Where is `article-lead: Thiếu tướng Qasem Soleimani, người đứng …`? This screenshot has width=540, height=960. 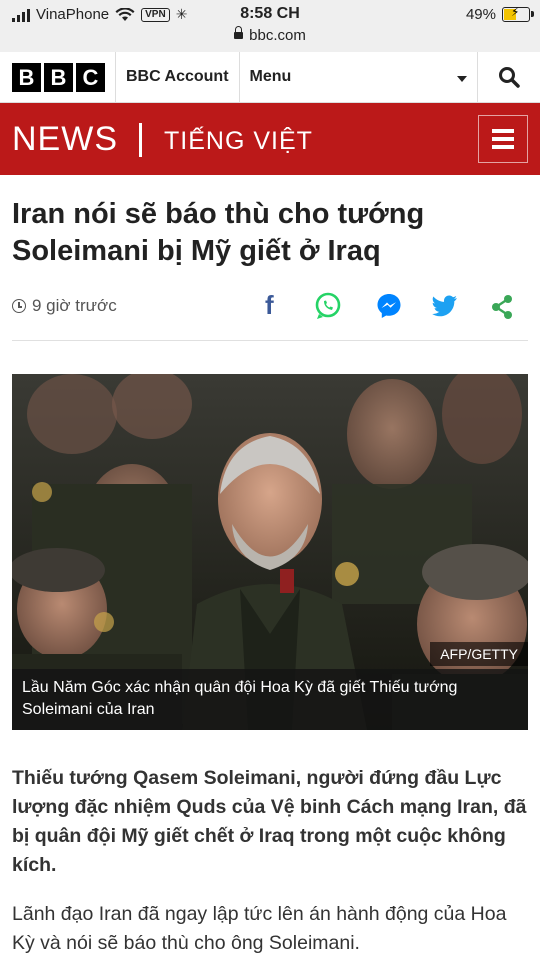 article-lead: Thiếu tướng Qasem Soleimani, người đứng … is located at coordinates (269, 821).